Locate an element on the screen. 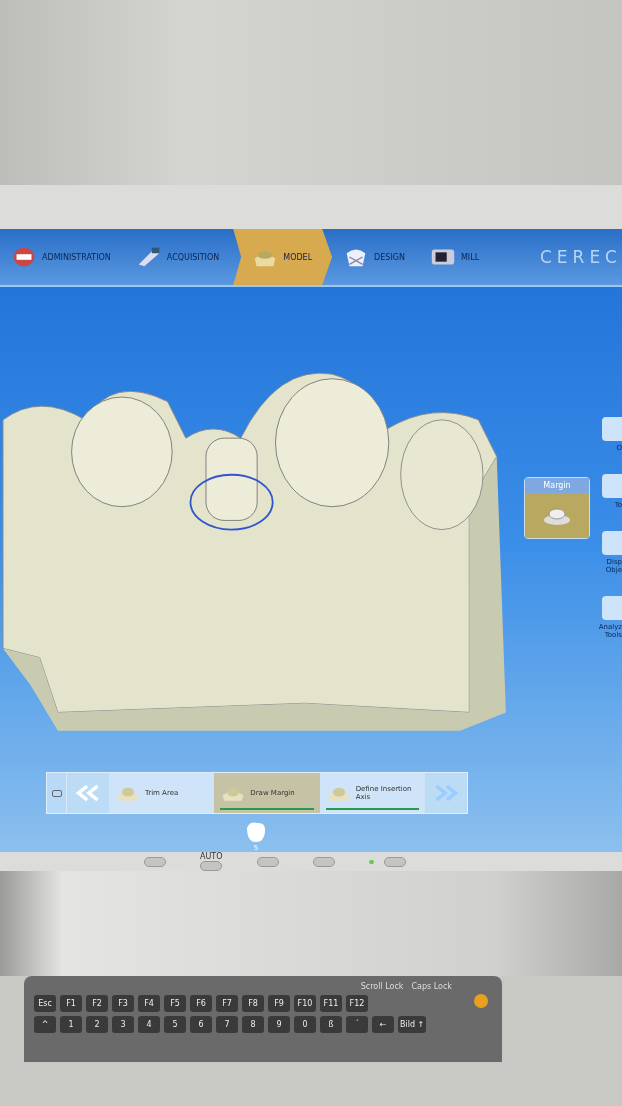 The width and height of the screenshot is (622, 1106). keyboard-key: F9 is located at coordinates (279, 1003).